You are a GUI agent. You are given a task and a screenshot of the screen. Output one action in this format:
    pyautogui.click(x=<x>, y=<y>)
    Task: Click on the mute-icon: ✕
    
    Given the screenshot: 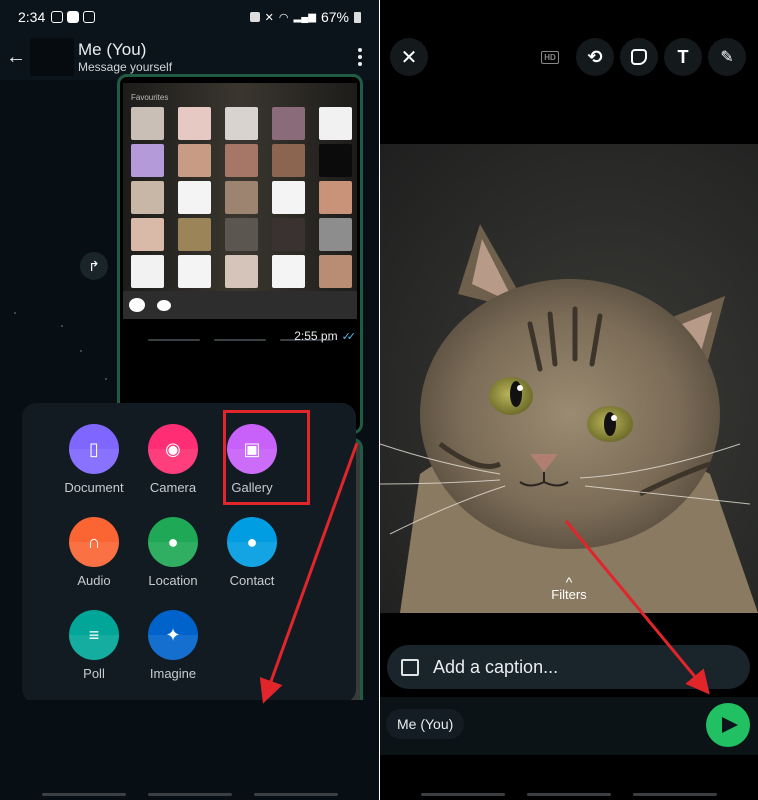 What is the action you would take?
    pyautogui.click(x=269, y=17)
    